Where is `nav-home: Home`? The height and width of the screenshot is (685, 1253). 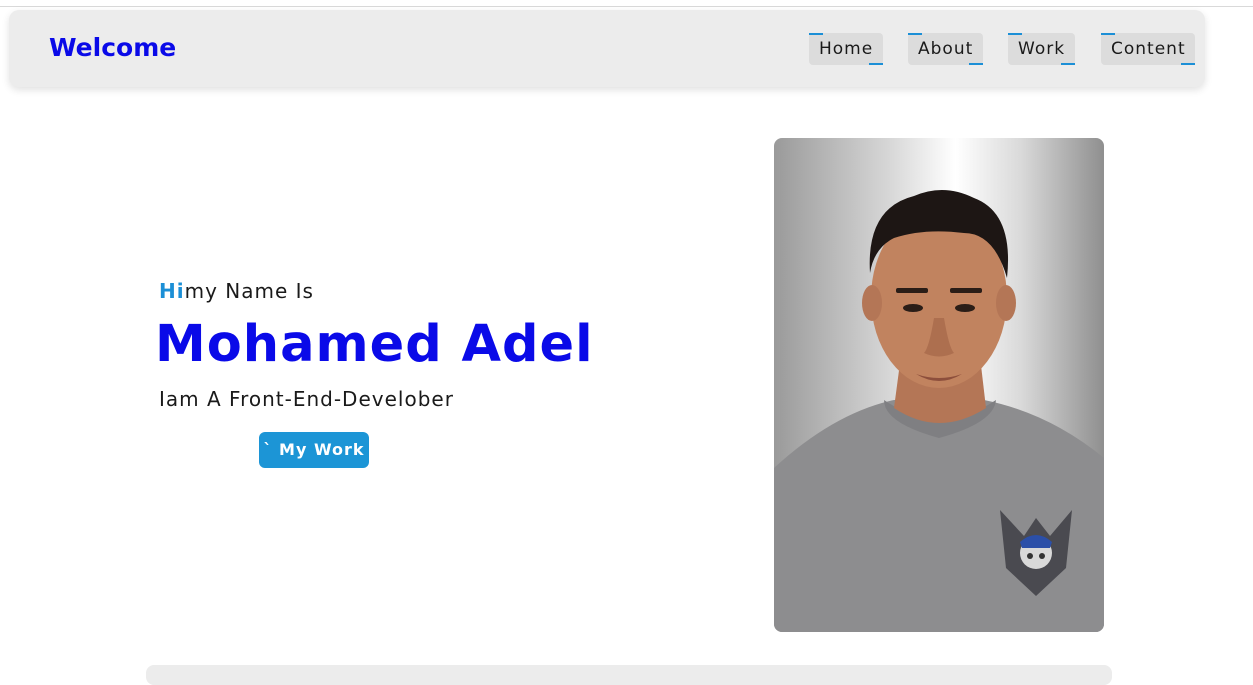 nav-home: Home is located at coordinates (846, 49).